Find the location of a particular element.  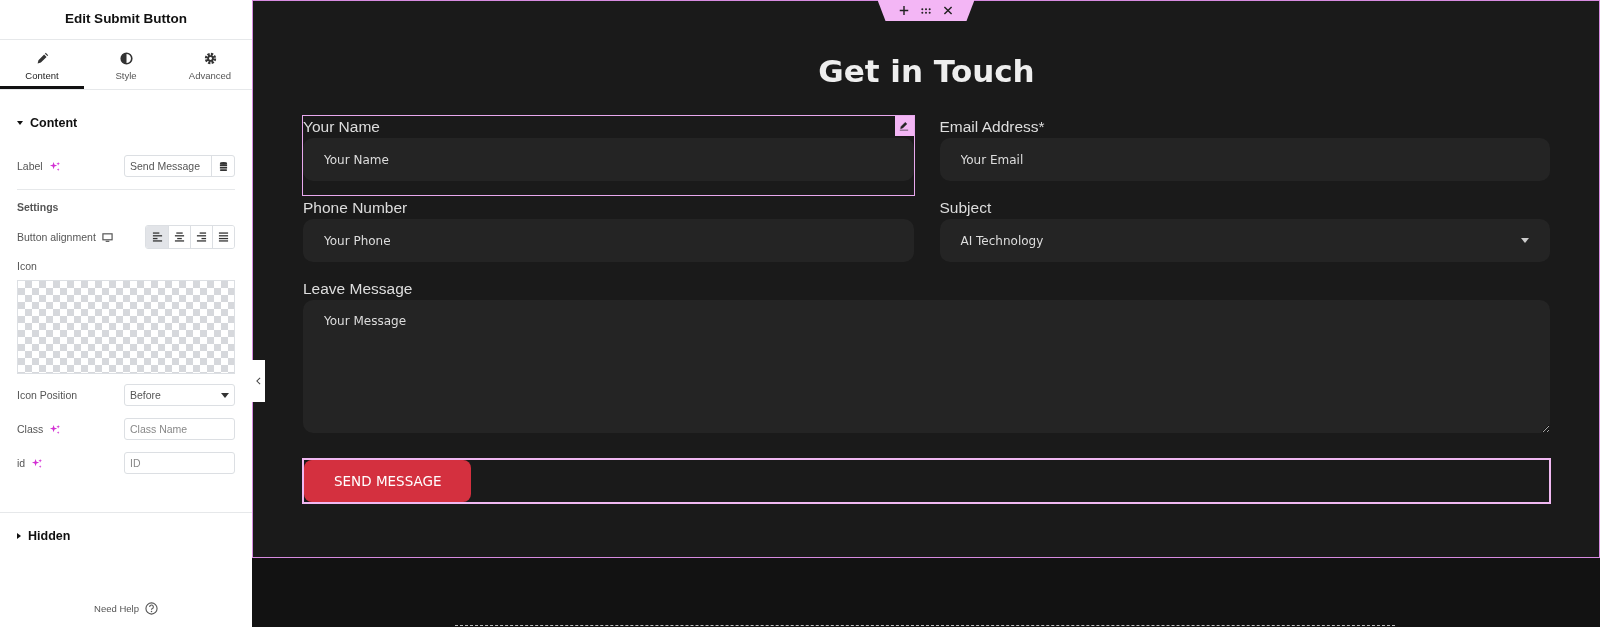

align-justify-button is located at coordinates (223, 237).